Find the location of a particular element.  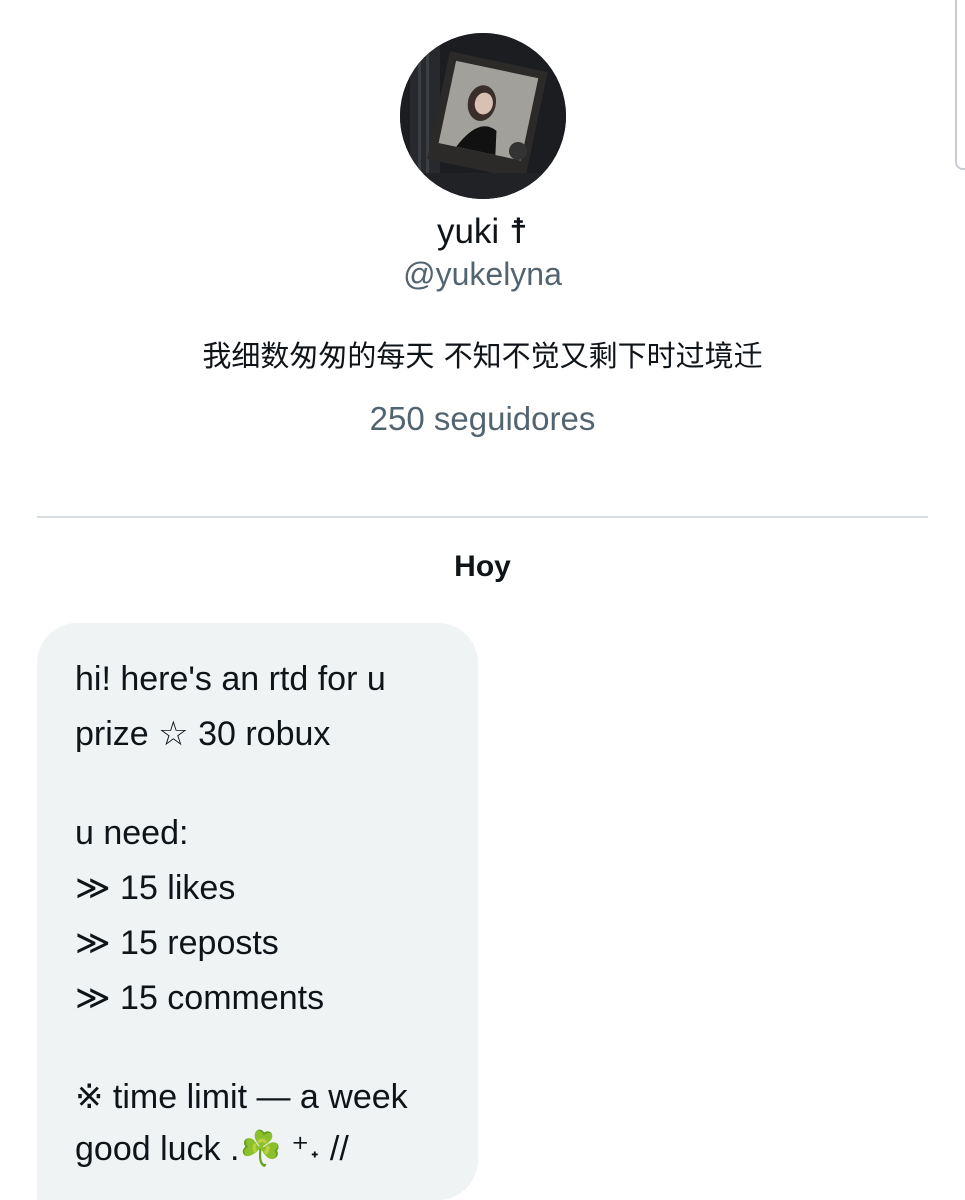

message-line: good luck .☘️ ⁺˖ // is located at coordinates (212, 1149).